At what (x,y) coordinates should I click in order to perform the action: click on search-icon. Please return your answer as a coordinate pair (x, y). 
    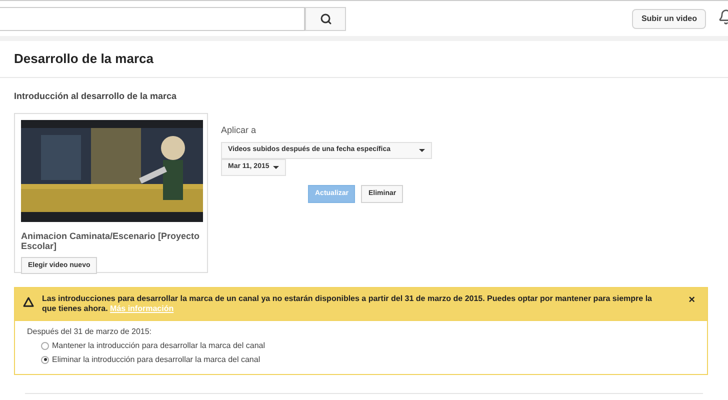
    Looking at the image, I should click on (326, 18).